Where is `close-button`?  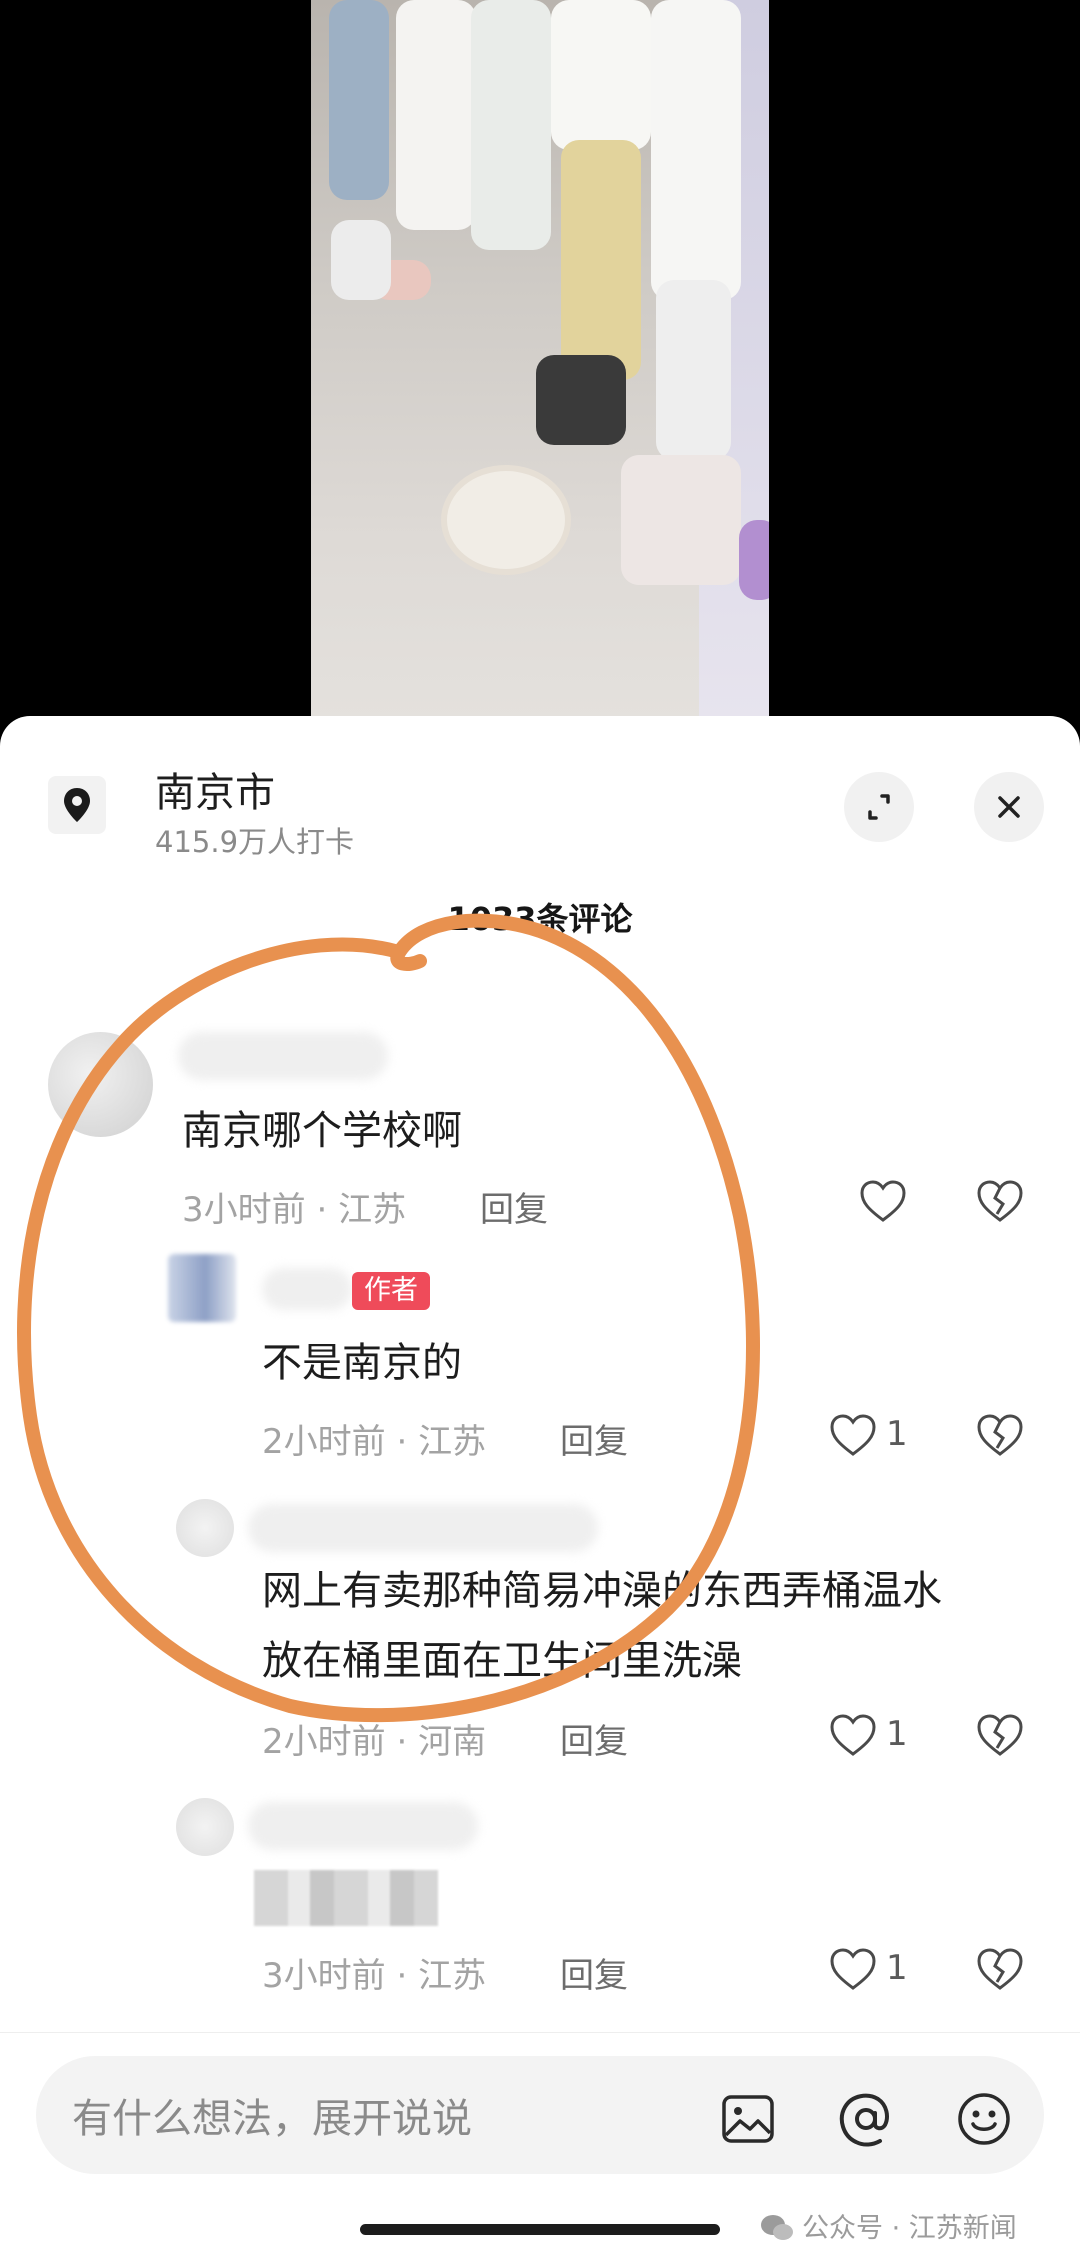 close-button is located at coordinates (1009, 807).